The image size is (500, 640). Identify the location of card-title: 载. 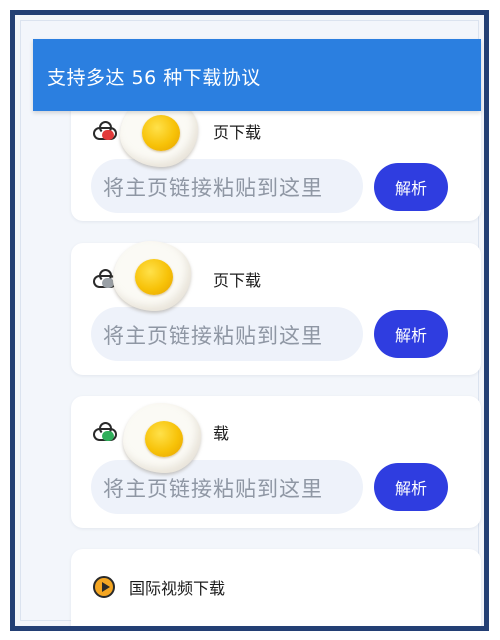
(221, 433).